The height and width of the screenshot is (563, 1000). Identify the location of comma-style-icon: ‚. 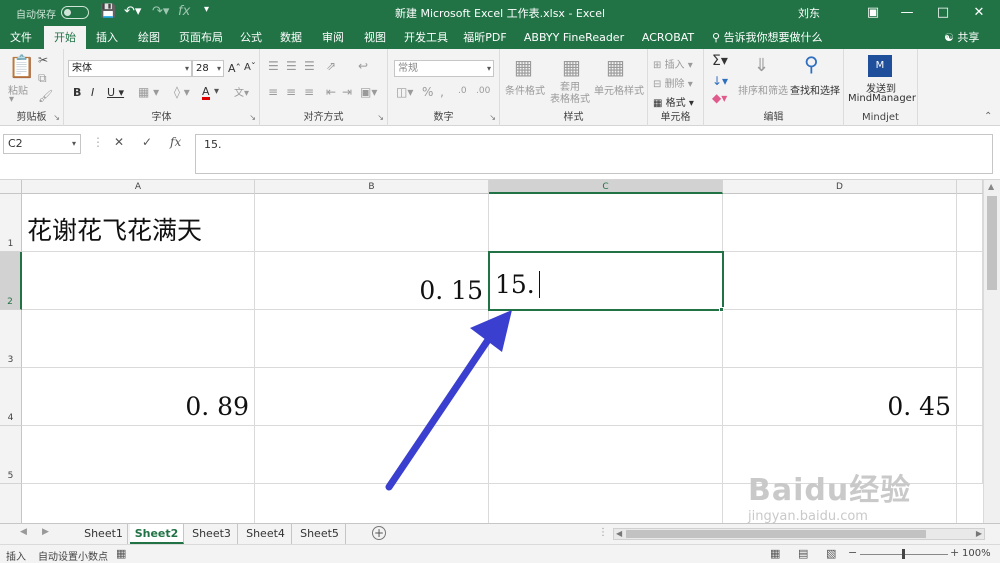
(442, 92).